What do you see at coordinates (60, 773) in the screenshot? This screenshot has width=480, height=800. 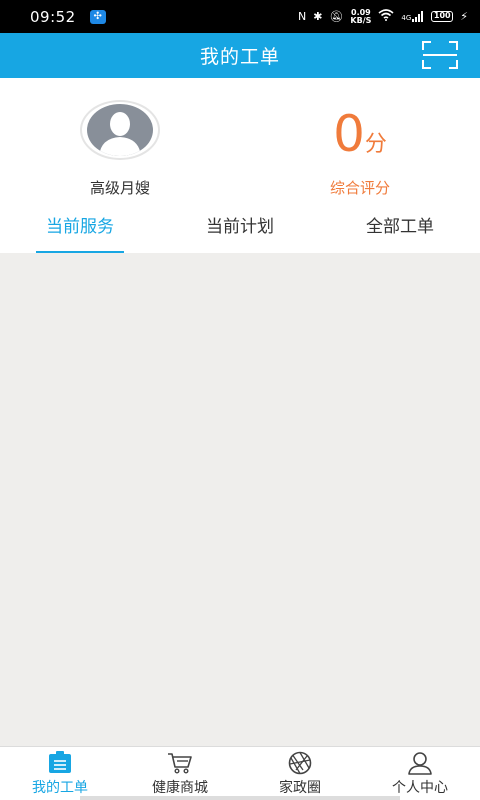 I see `nav-my-orders: 我的工单` at bounding box center [60, 773].